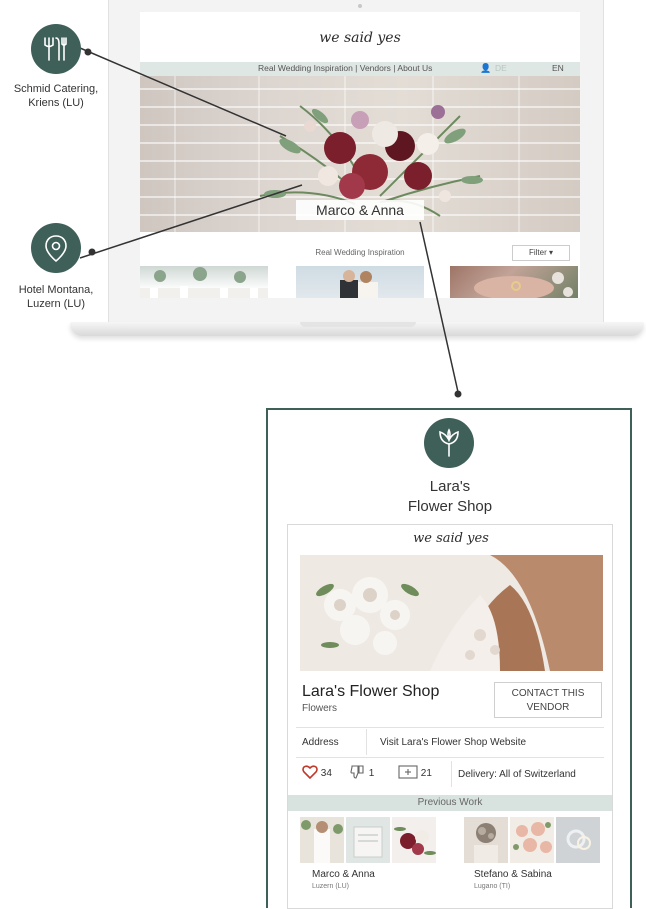 This screenshot has height=909, width=646. I want to click on callout-label-line: Luzern (LU), so click(56, 304).